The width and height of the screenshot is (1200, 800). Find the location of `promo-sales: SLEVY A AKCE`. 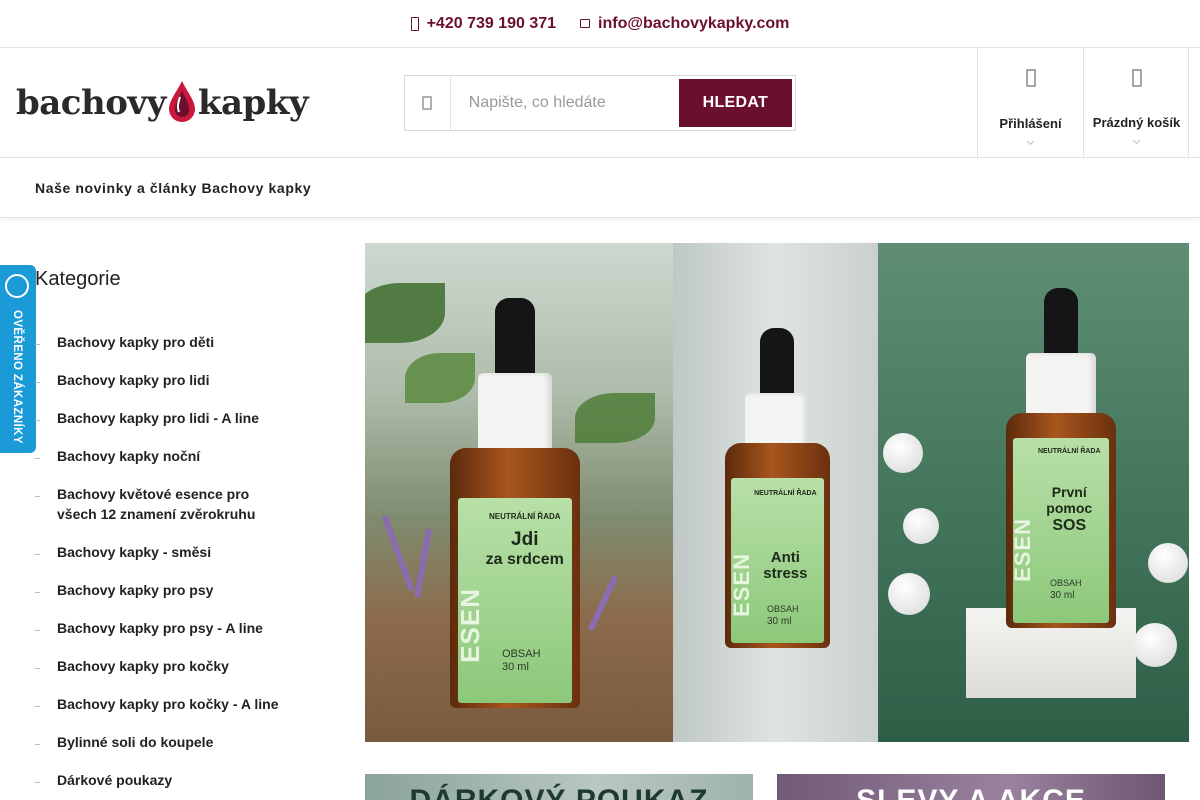

promo-sales: SLEVY A AKCE is located at coordinates (971, 787).